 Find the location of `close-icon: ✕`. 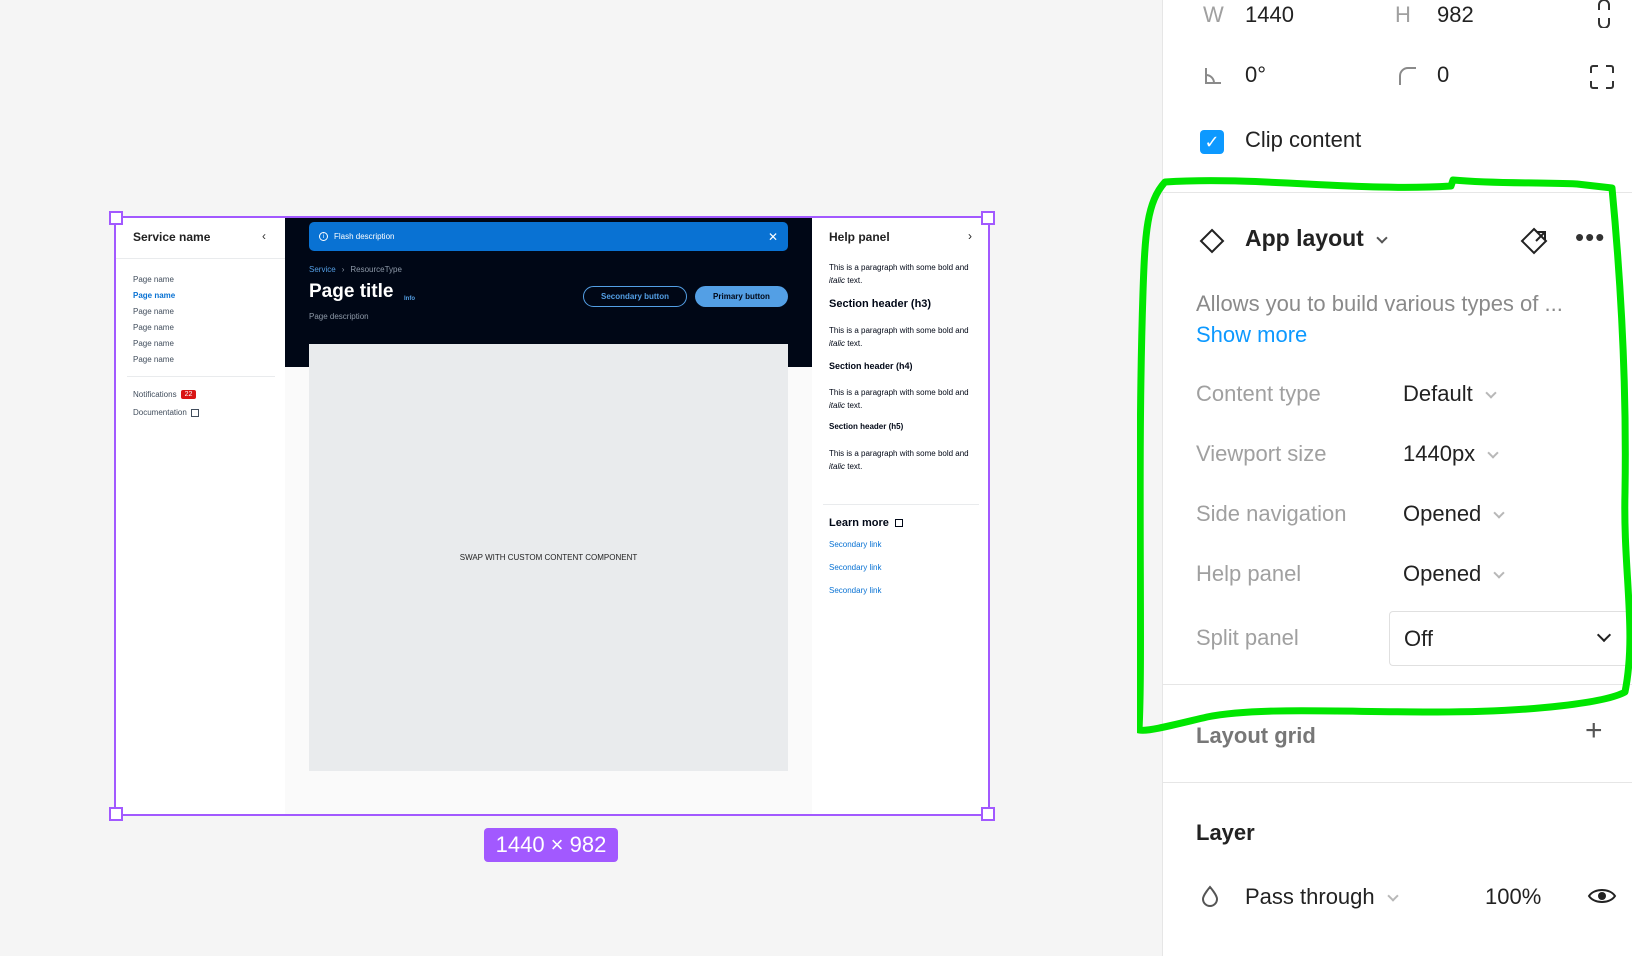

close-icon: ✕ is located at coordinates (773, 237).